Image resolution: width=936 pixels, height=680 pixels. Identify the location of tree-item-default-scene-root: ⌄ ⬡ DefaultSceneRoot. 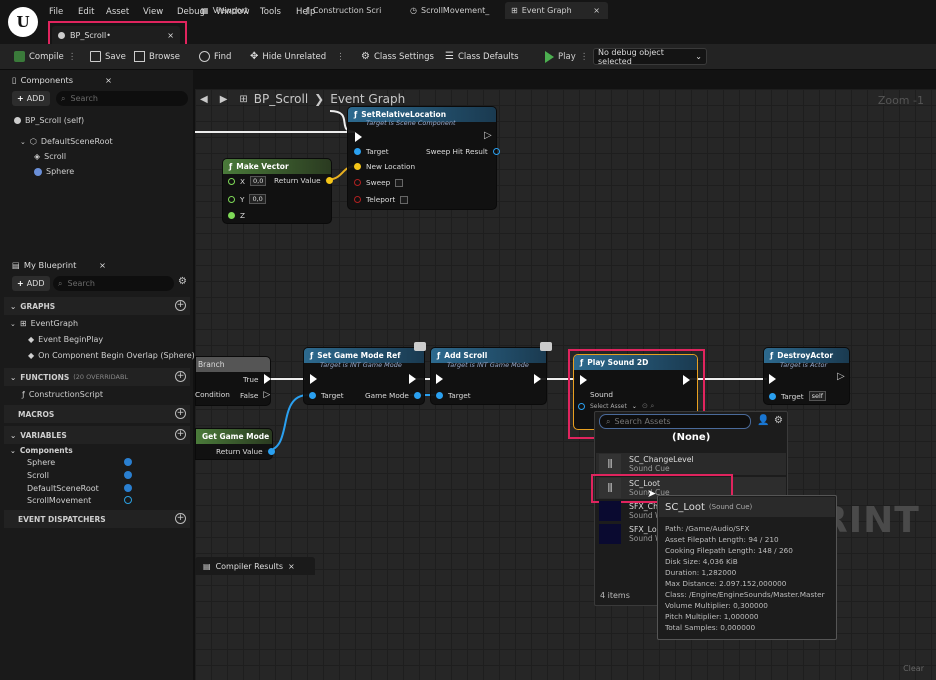
(66, 141).